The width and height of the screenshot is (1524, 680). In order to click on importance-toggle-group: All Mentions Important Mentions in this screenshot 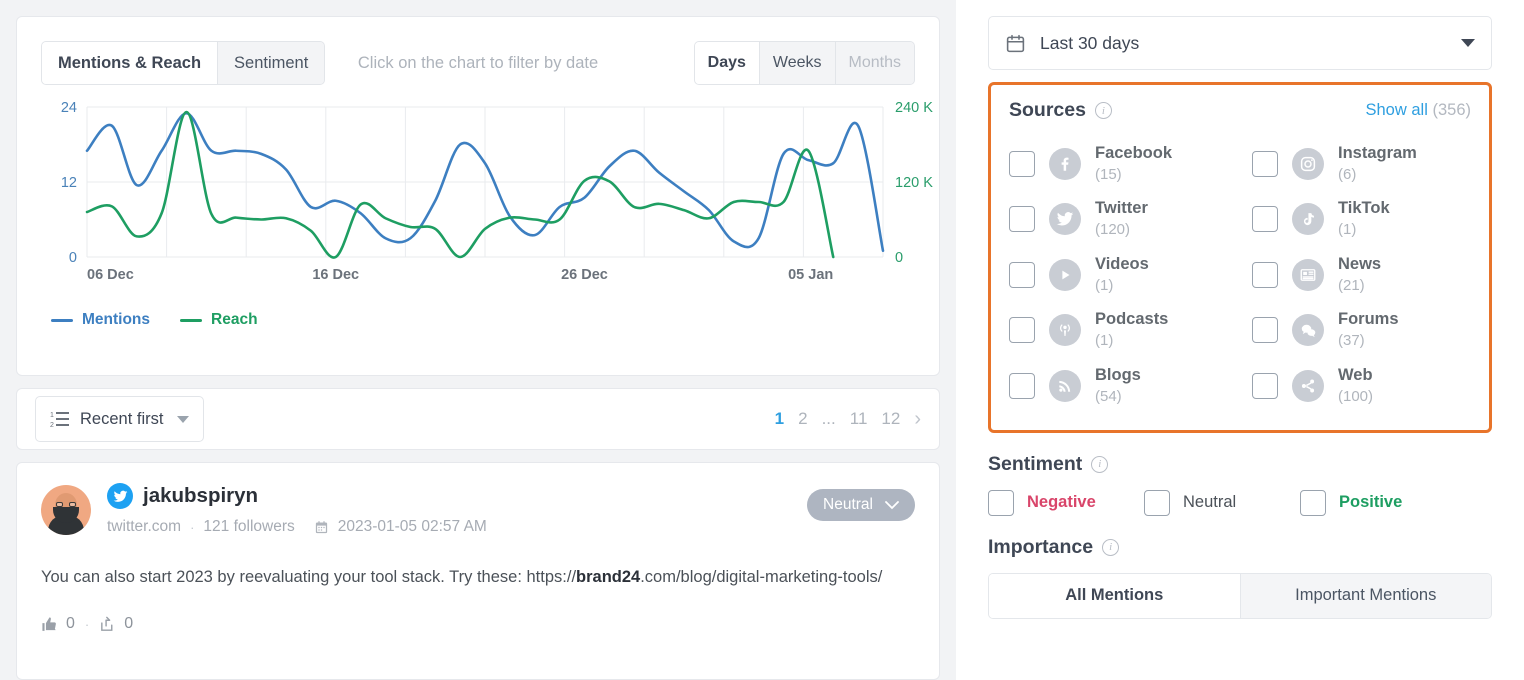, I will do `click(1240, 595)`.